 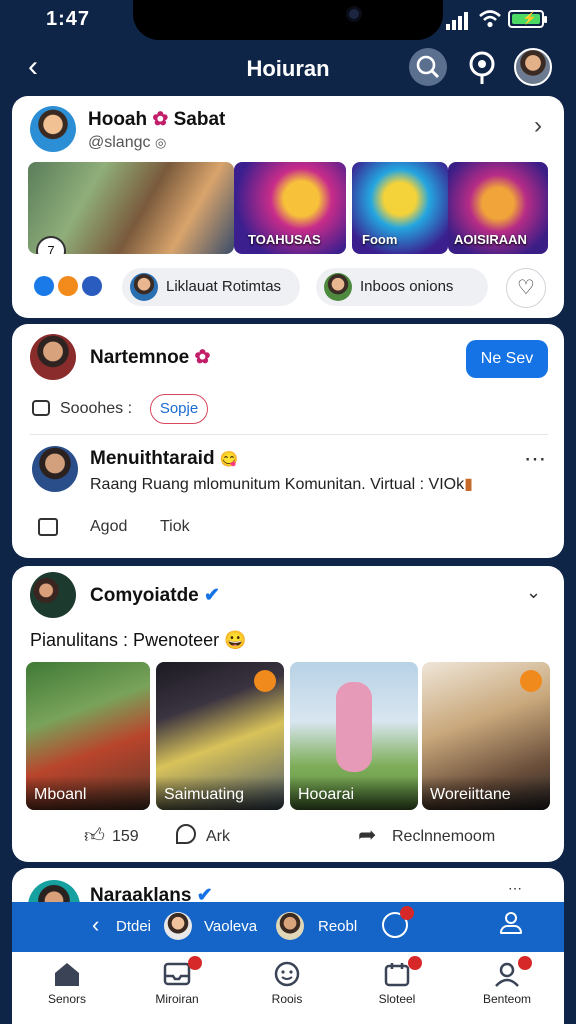 What do you see at coordinates (538, 126) in the screenshot?
I see `chevron-right-icon: ›` at bounding box center [538, 126].